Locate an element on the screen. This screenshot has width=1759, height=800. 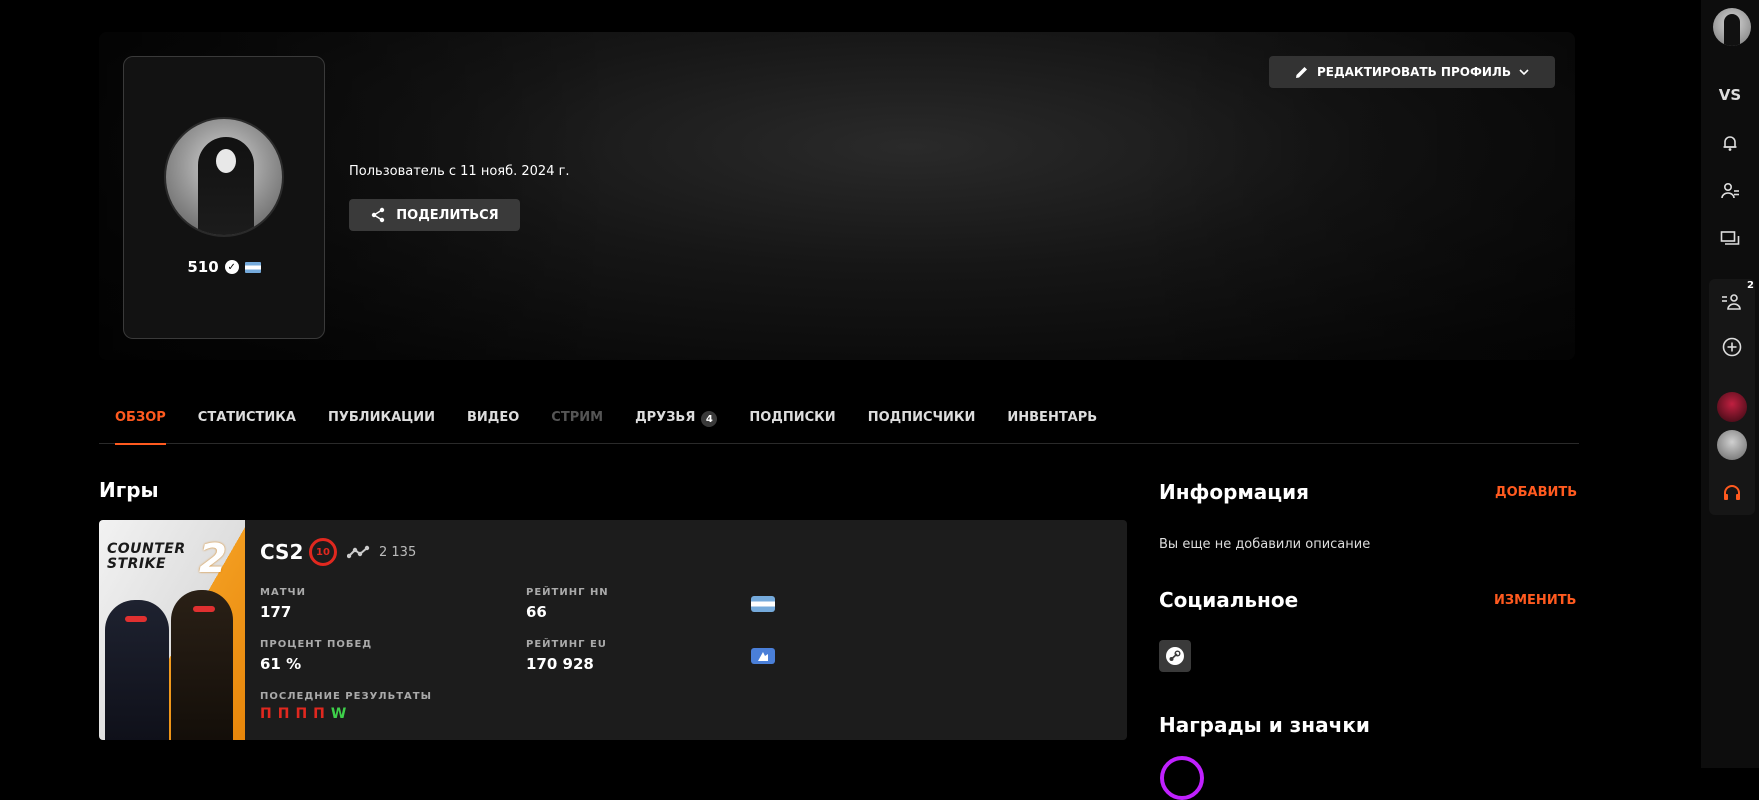
games-title: Игры is located at coordinates (129, 490).